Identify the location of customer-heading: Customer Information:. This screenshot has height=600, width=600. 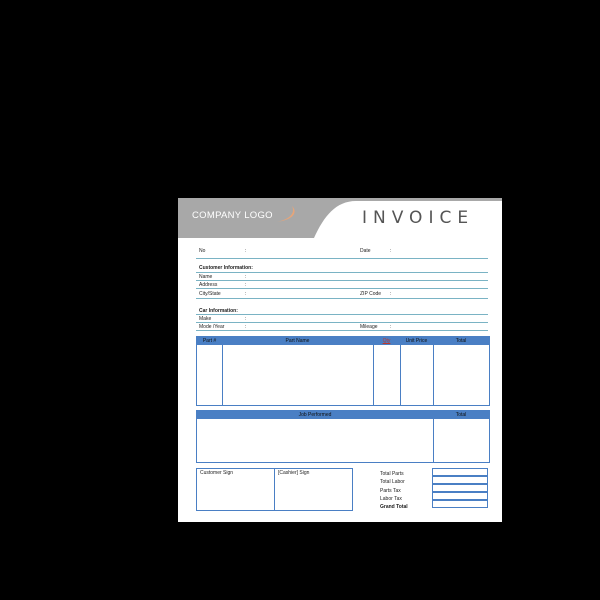
(226, 268).